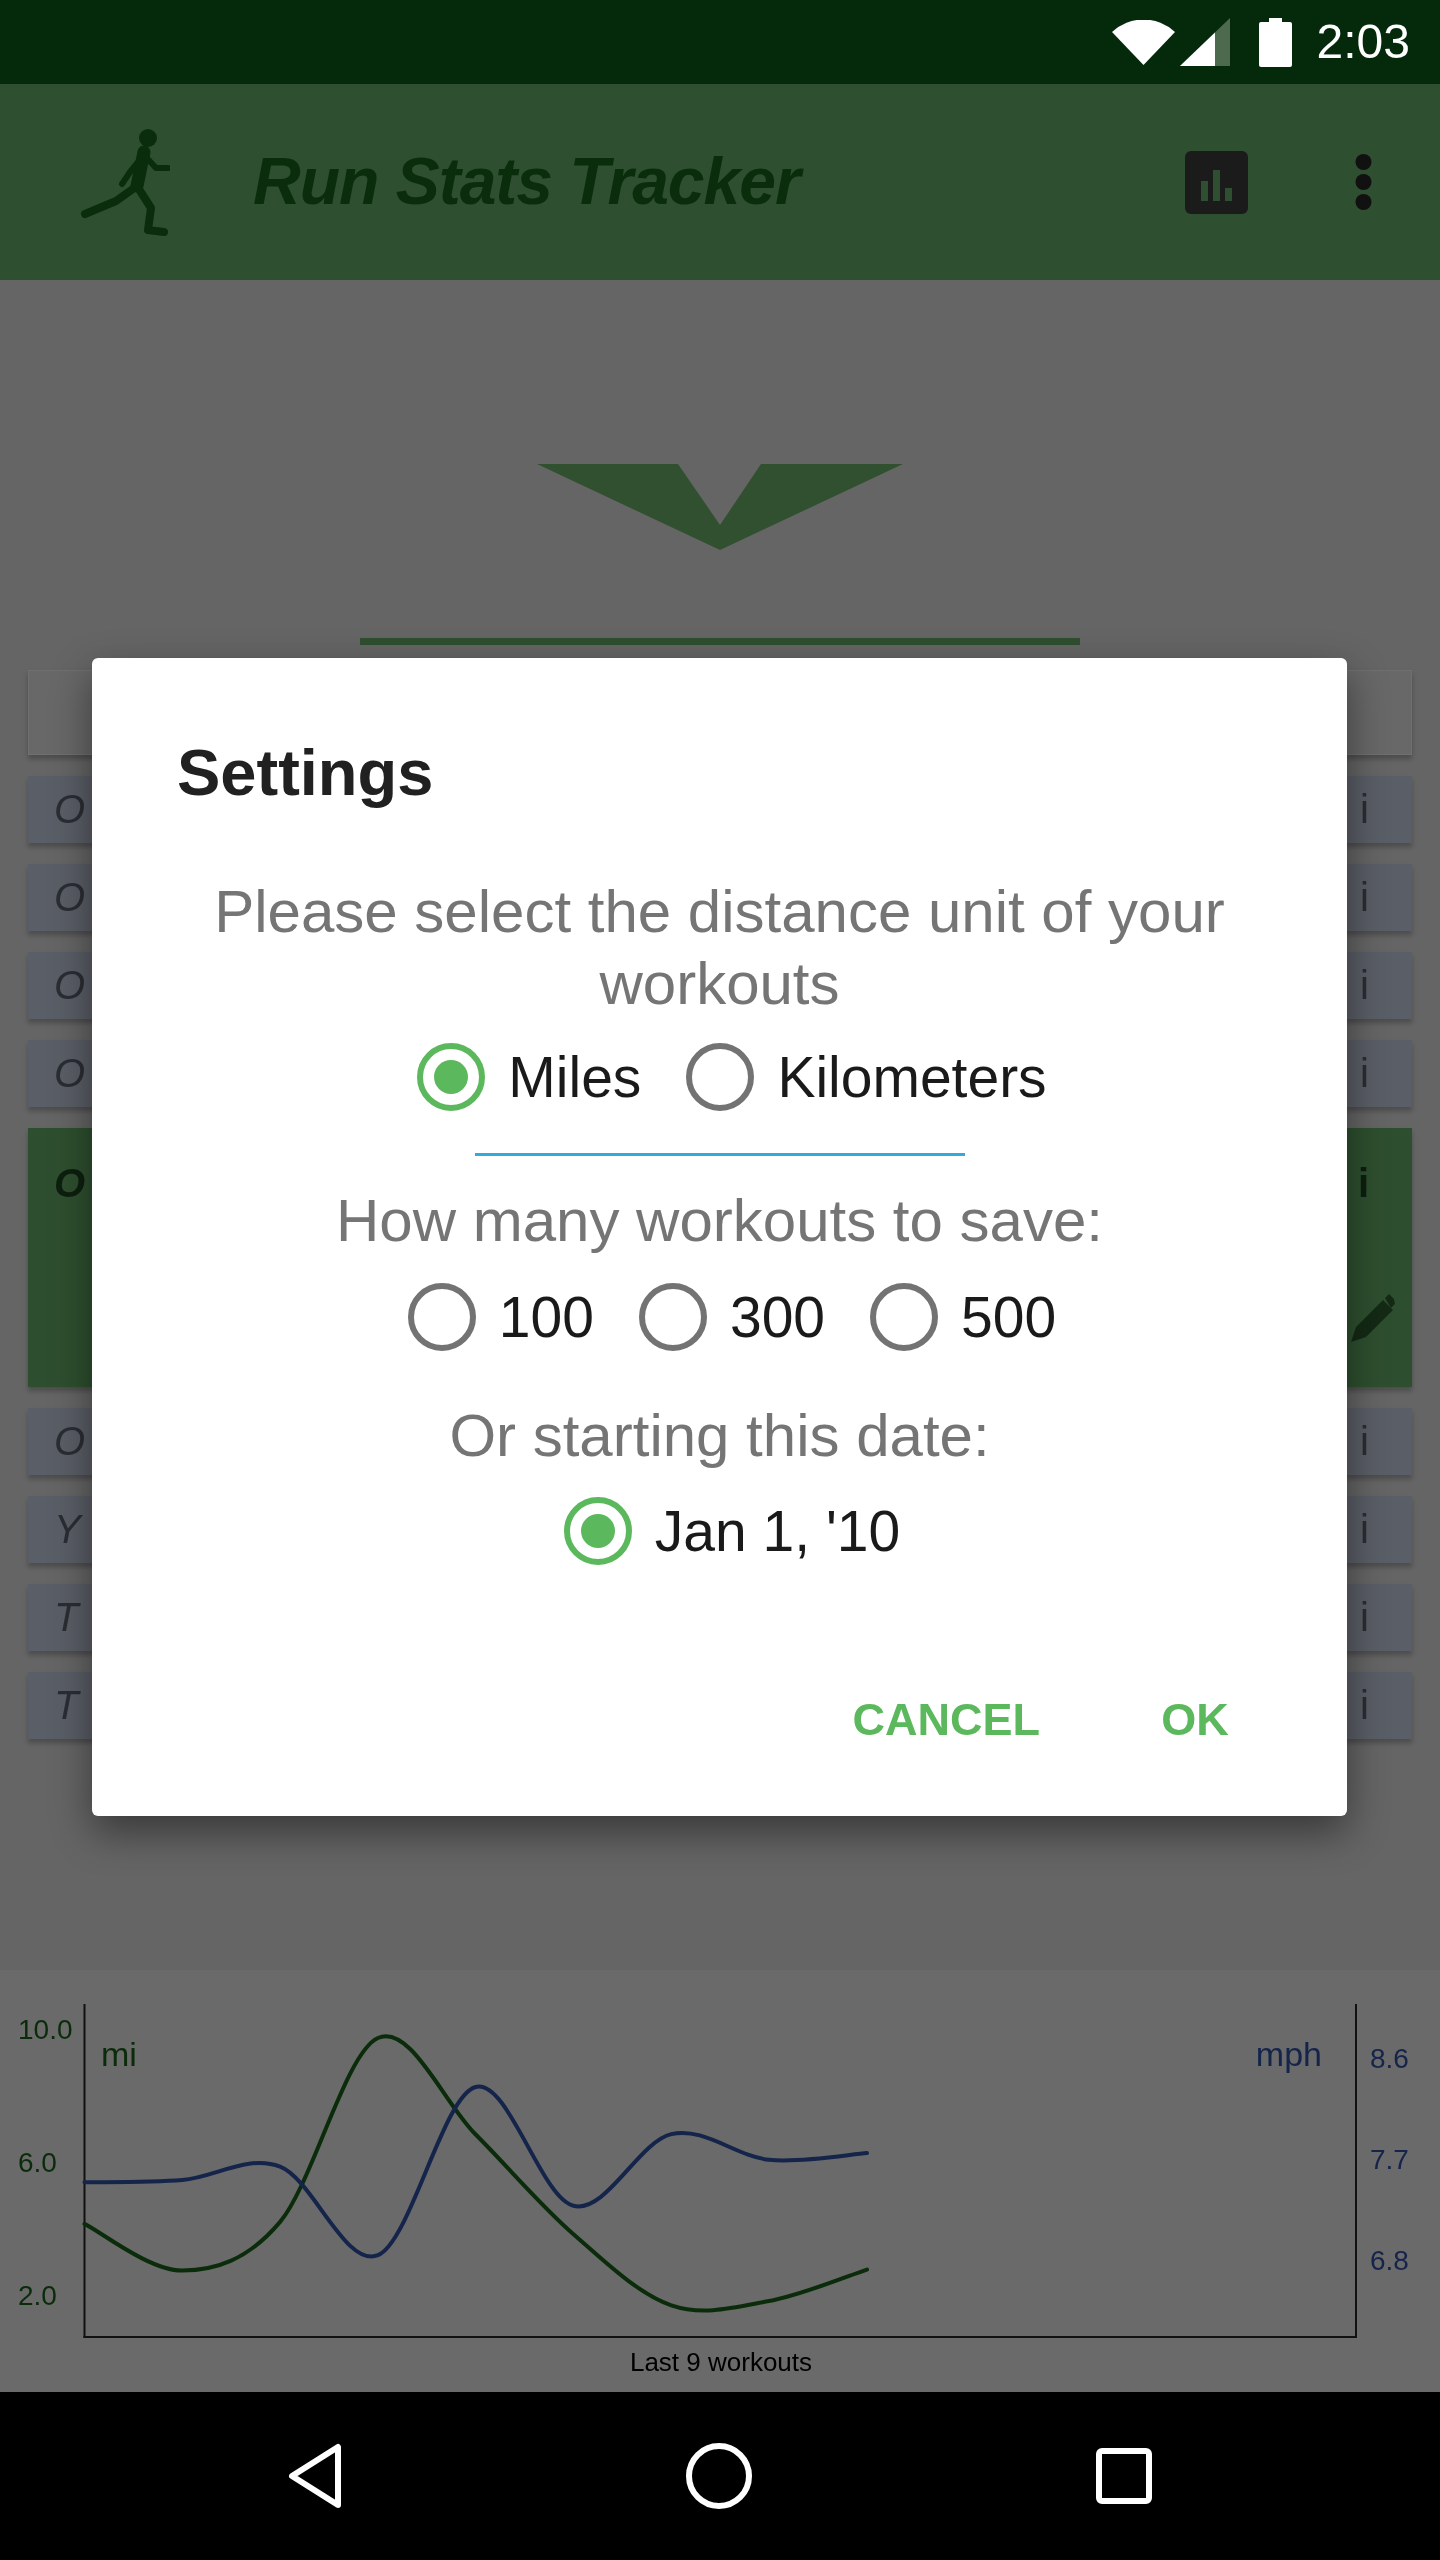 Image resolution: width=1440 pixels, height=2560 pixels. Describe the element at coordinates (1363, 42) in the screenshot. I see `status-time: 2:03` at that location.